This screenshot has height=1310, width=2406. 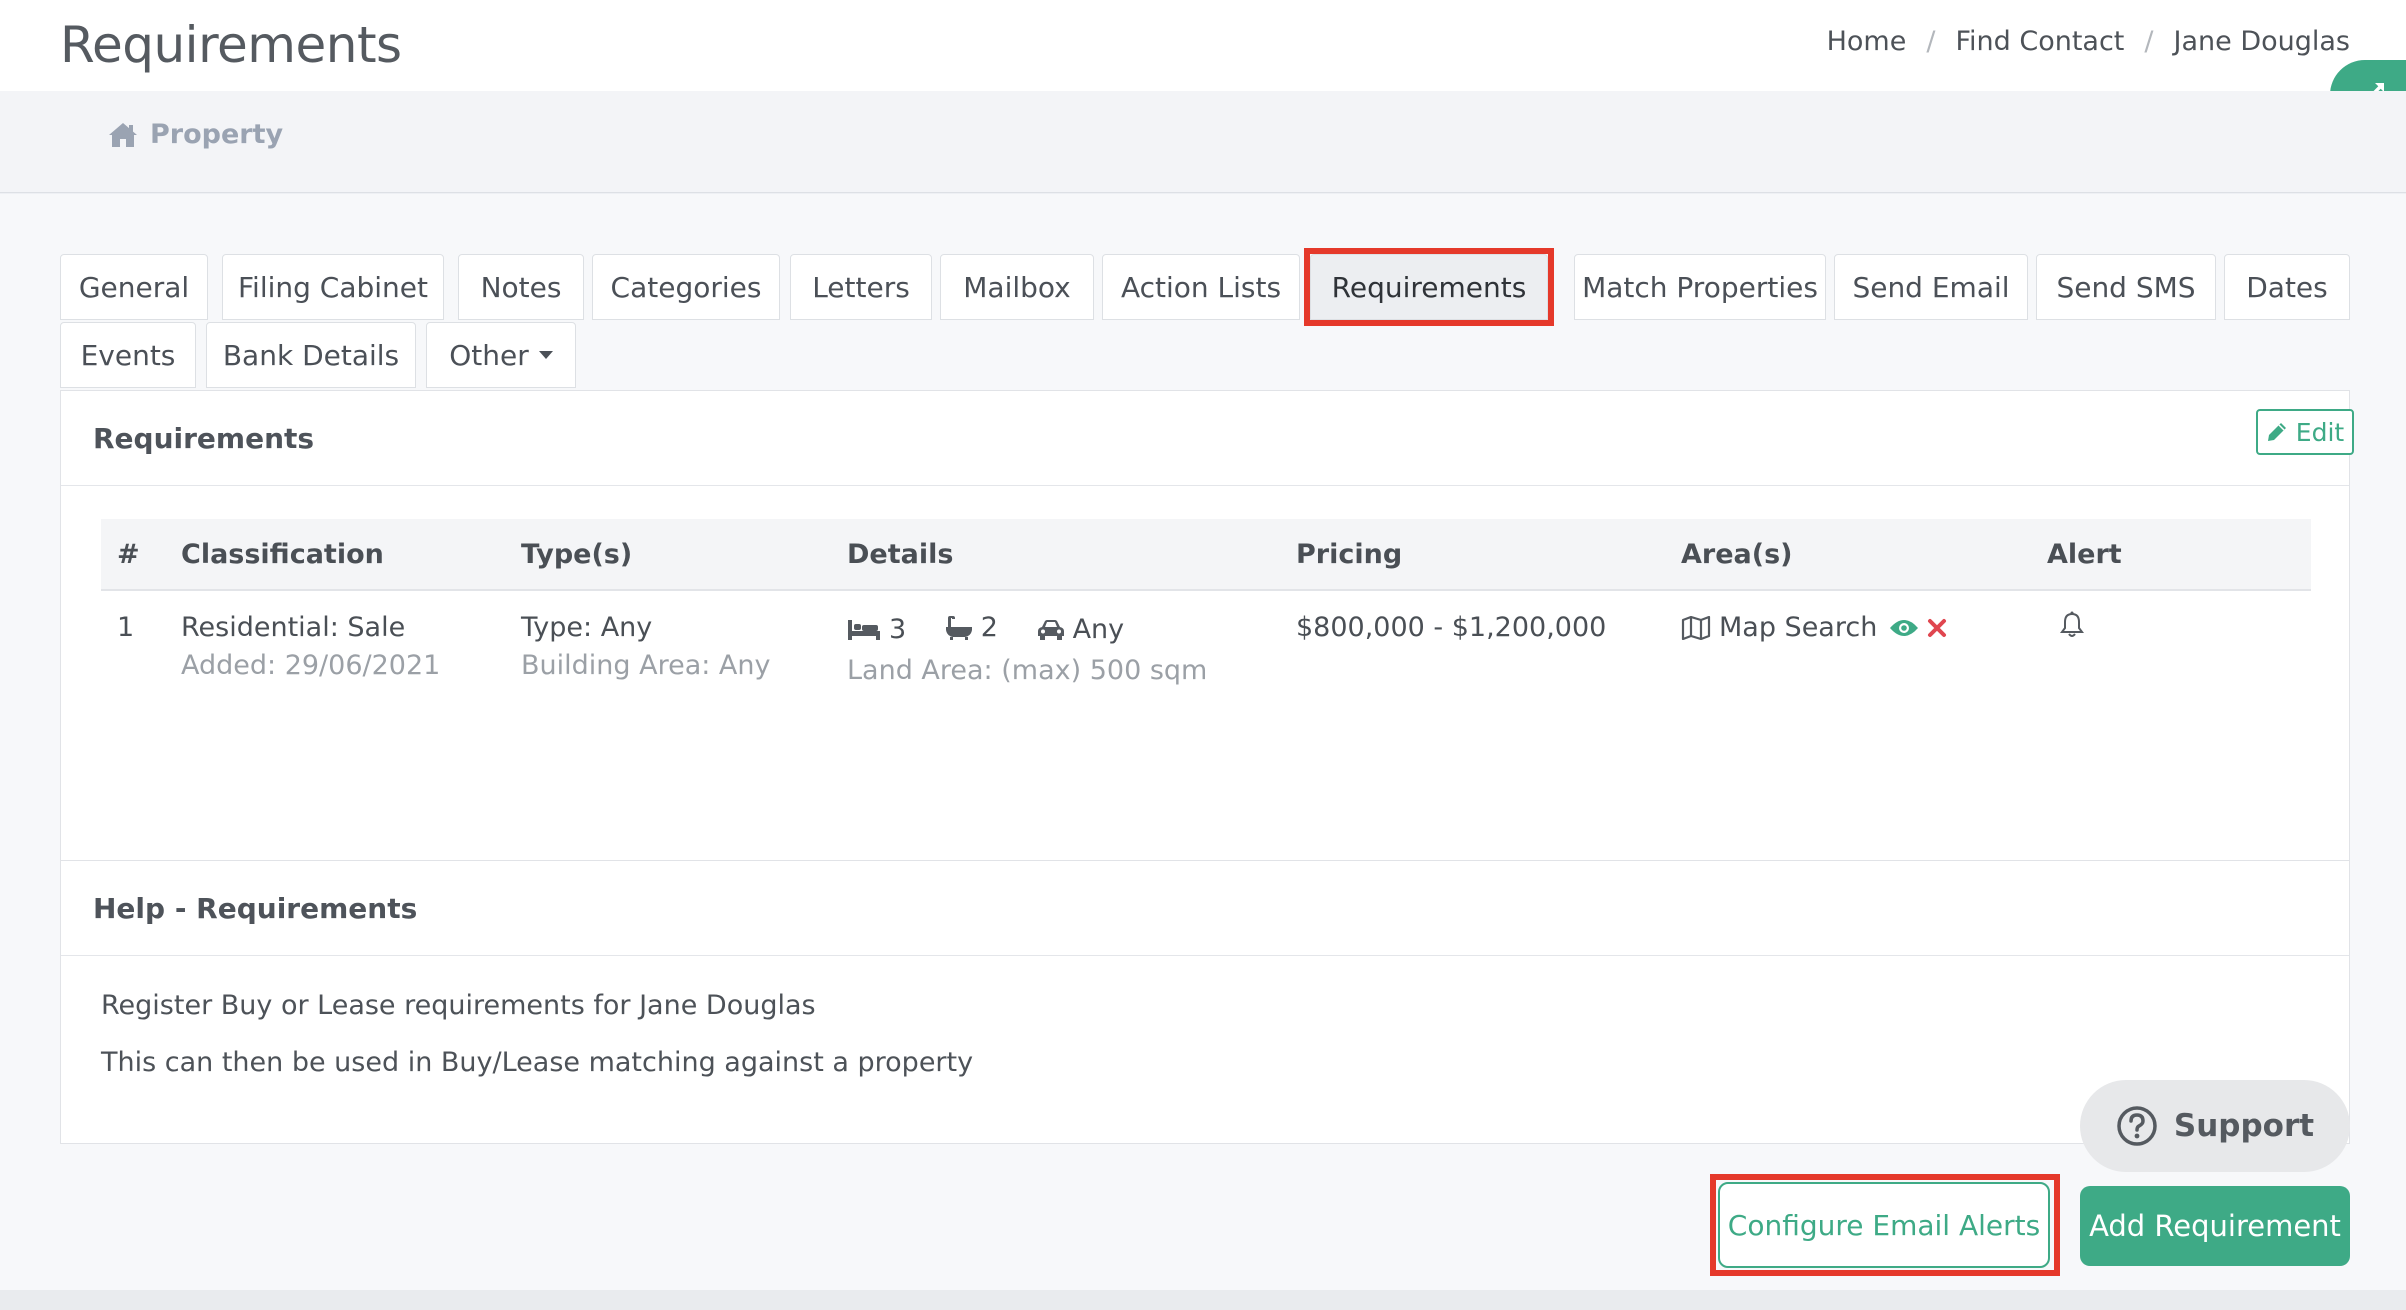 I want to click on bed-icon, so click(x=864, y=630).